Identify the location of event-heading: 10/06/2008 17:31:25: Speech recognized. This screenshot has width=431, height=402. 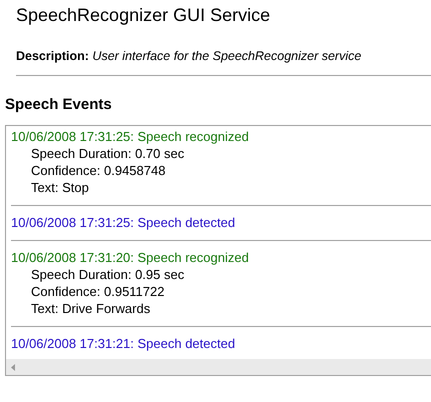
(130, 136).